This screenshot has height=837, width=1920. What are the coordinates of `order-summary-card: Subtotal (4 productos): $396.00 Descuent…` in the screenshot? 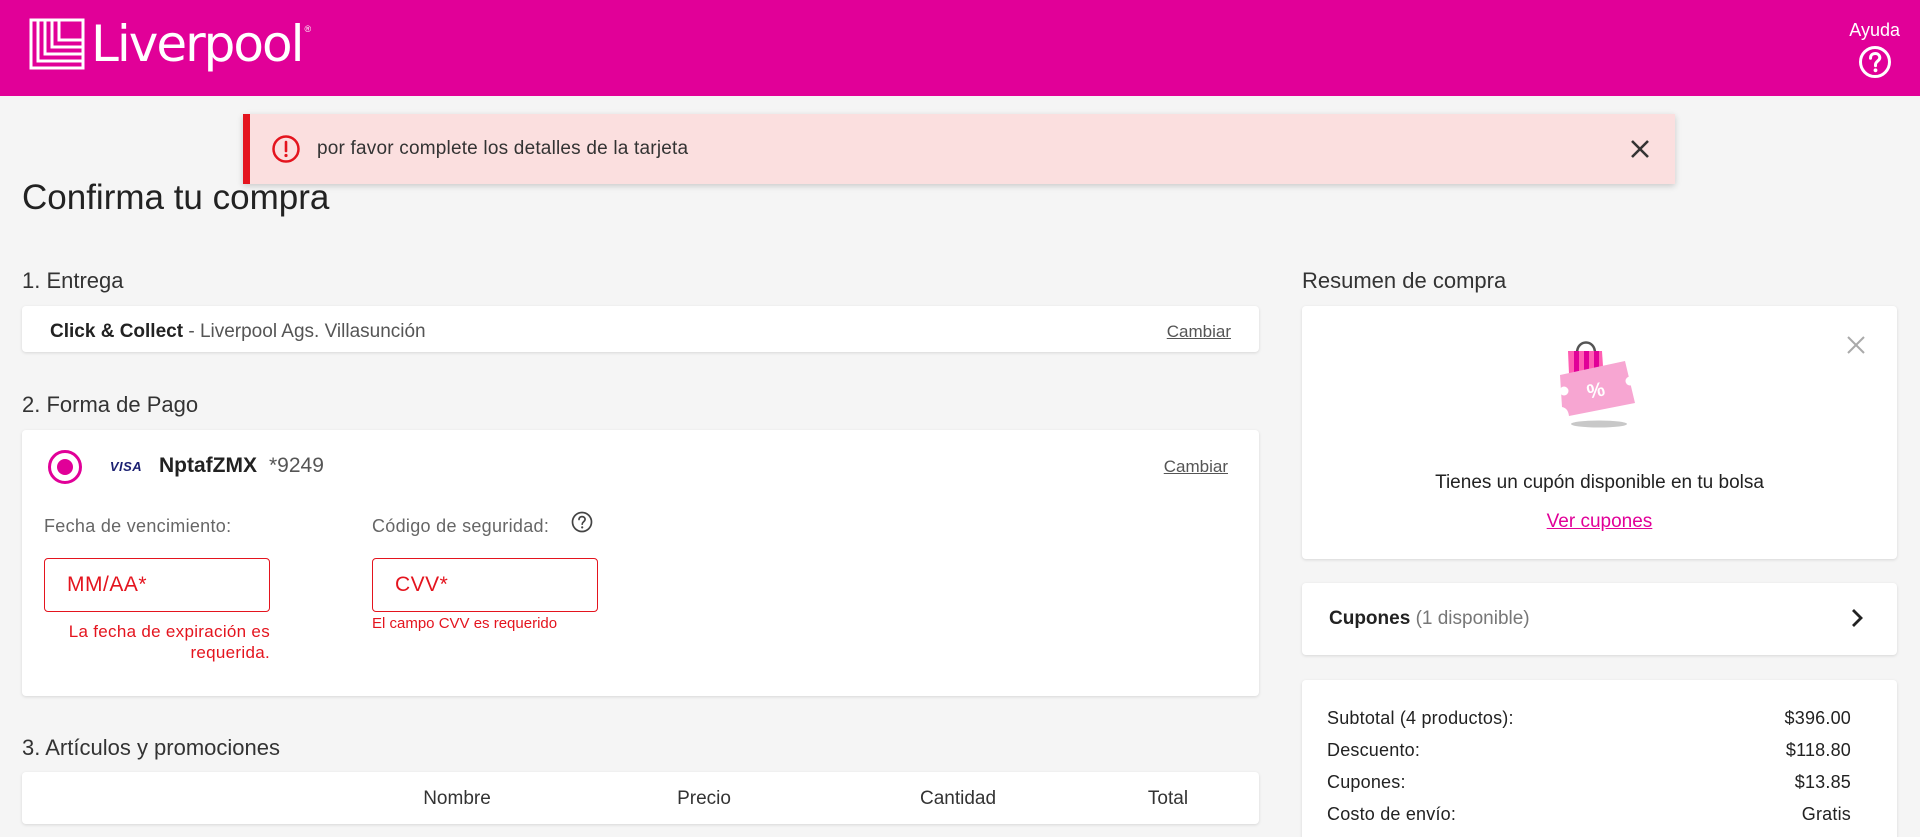 It's located at (1599, 758).